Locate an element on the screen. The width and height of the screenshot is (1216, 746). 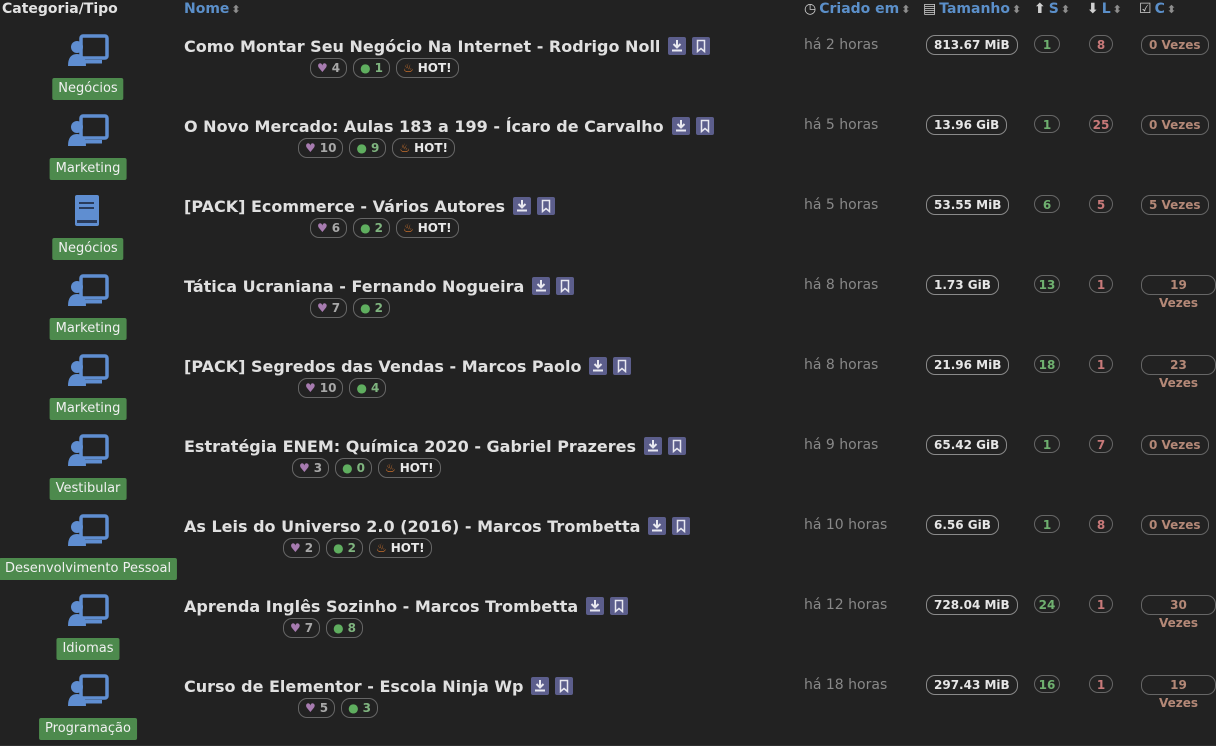
book-icon is located at coordinates (88, 211).